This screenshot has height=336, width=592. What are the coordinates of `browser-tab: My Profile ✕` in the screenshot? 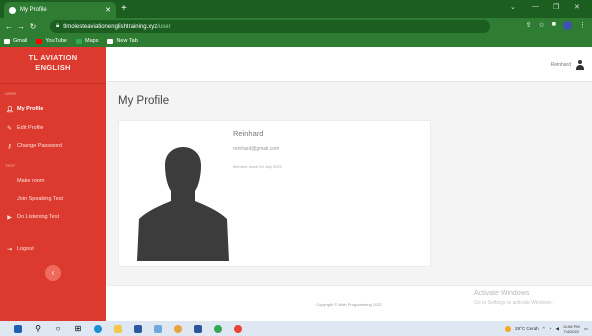 It's located at (60, 10).